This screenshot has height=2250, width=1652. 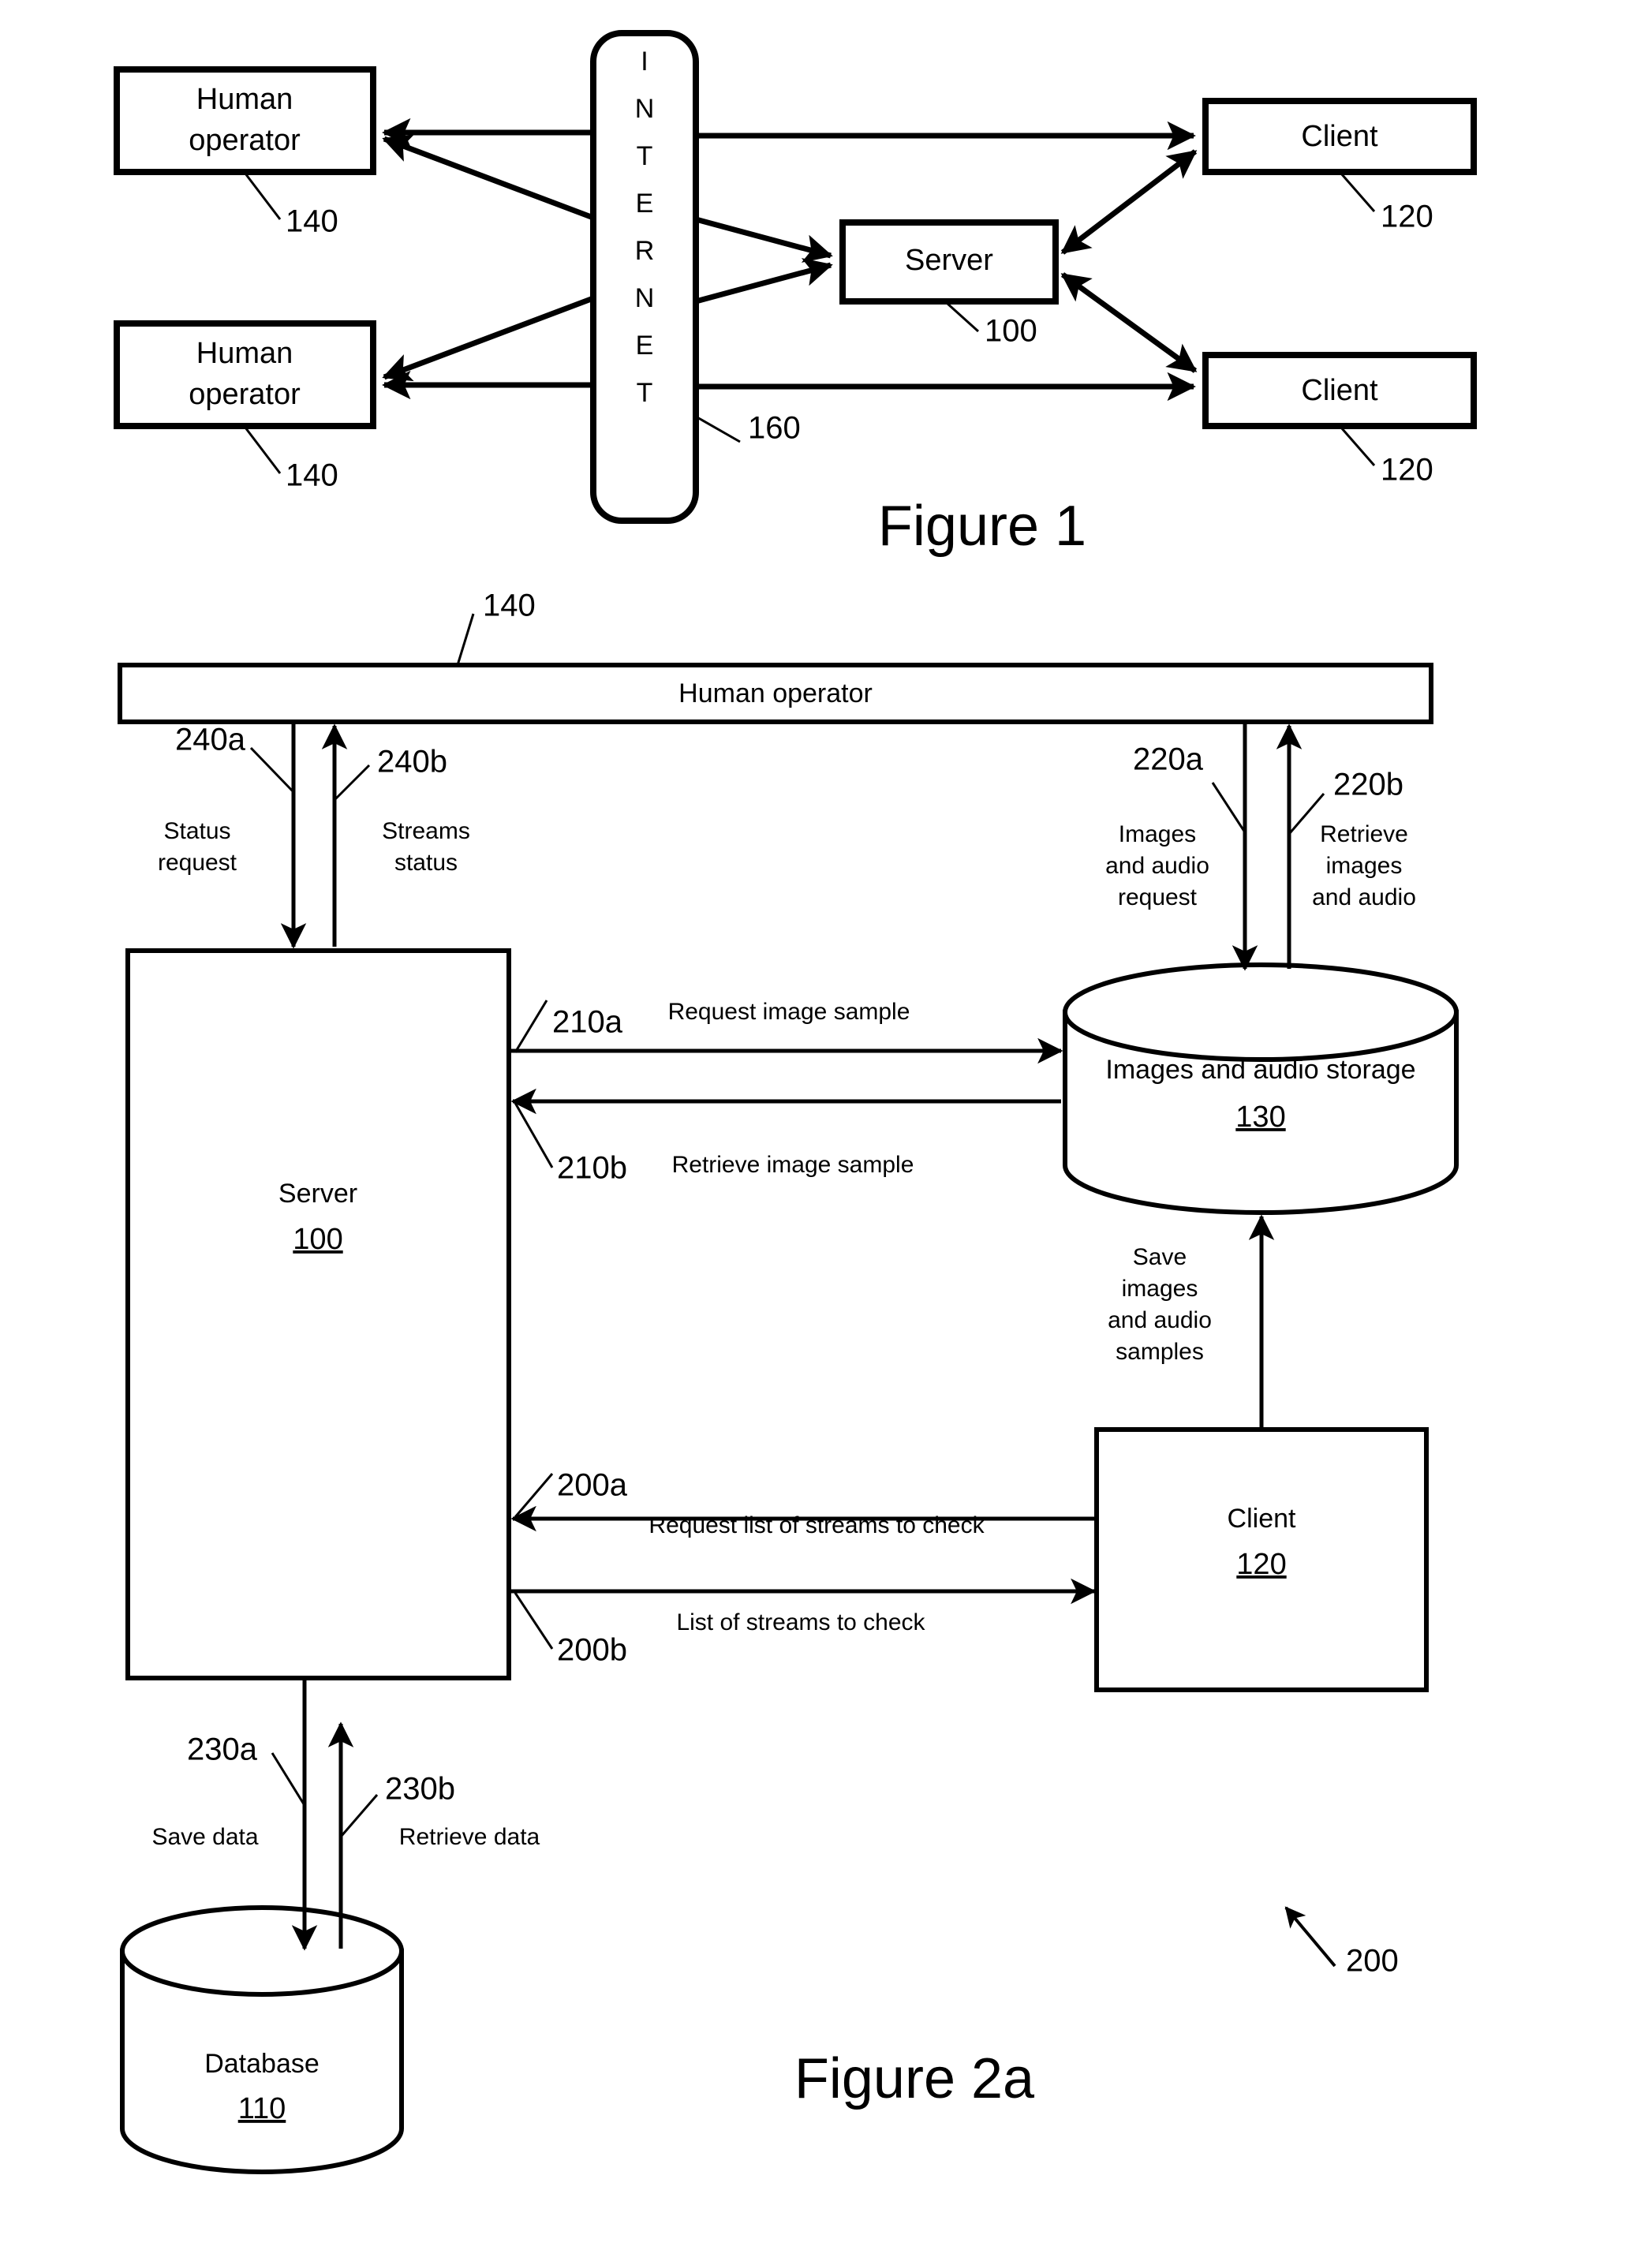 I want to click on fig2a-flow-210b: 210b Retrieve image sample, so click(x=785, y=1137).